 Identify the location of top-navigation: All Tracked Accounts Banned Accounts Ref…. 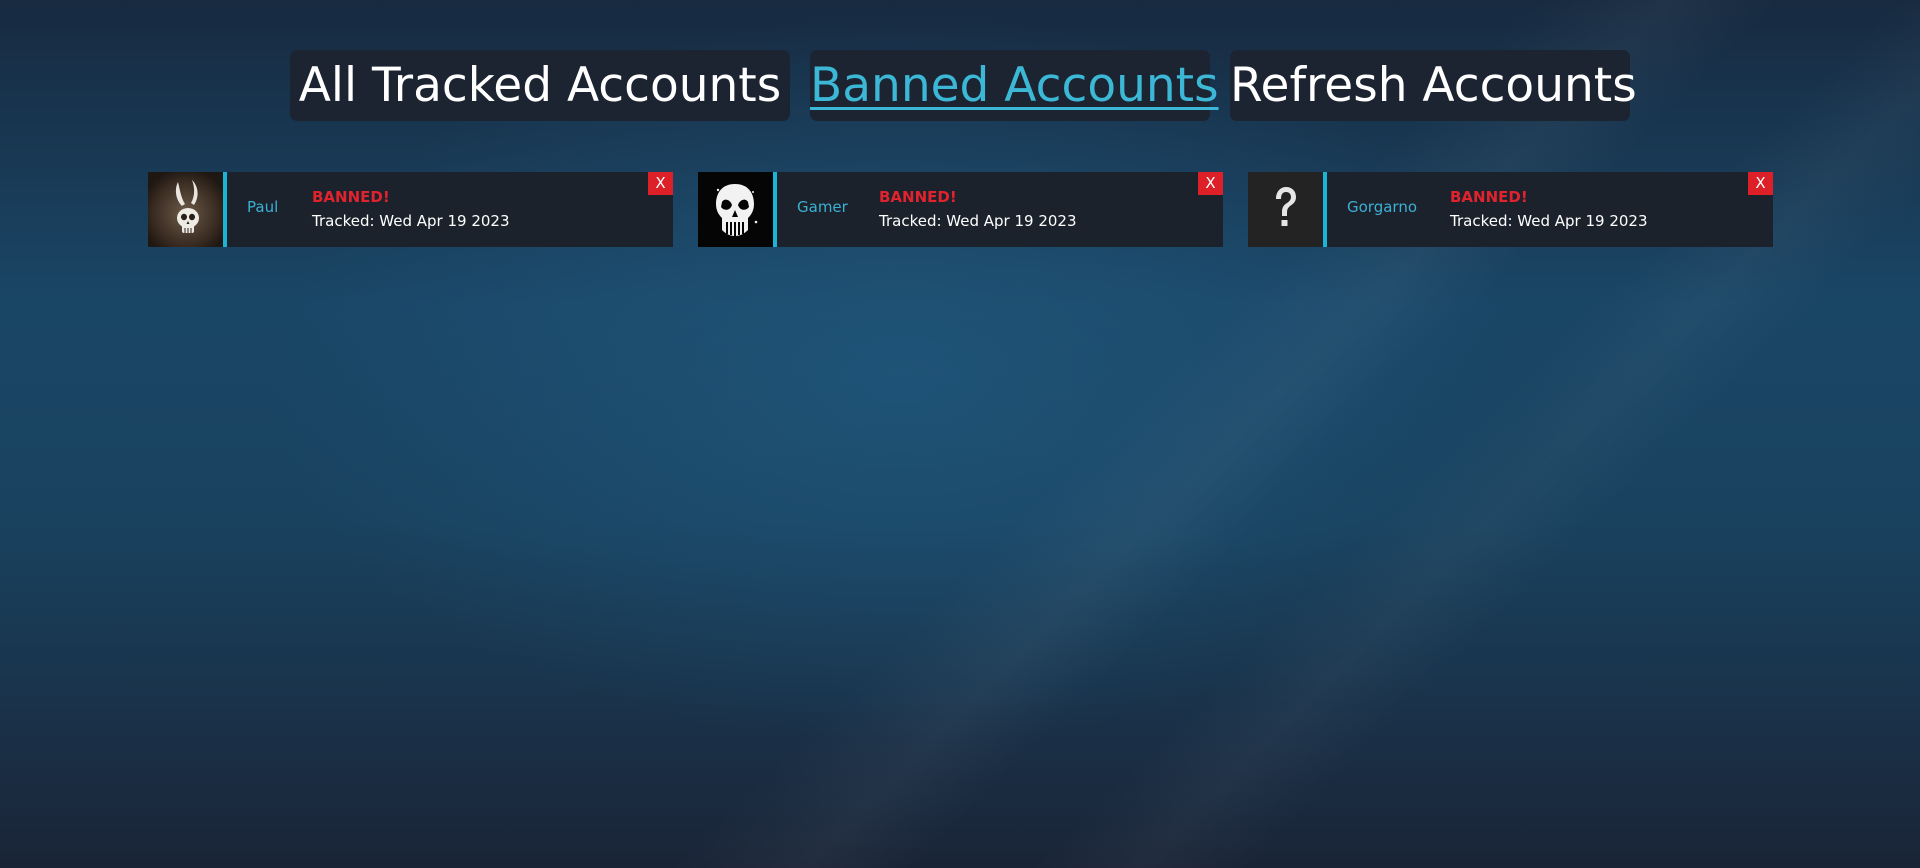
(960, 86).